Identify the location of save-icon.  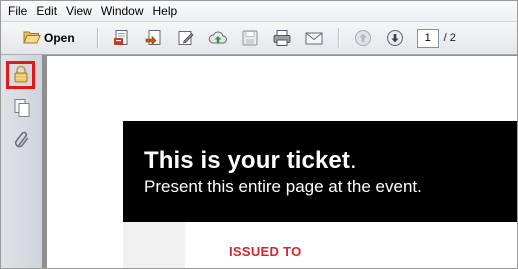
(250, 38).